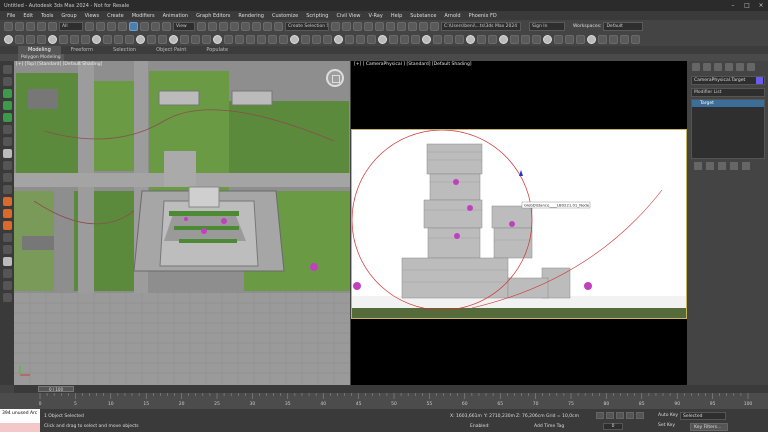 The width and height of the screenshot is (768, 432). I want to click on arnold-sky-icon, so click(503, 39).